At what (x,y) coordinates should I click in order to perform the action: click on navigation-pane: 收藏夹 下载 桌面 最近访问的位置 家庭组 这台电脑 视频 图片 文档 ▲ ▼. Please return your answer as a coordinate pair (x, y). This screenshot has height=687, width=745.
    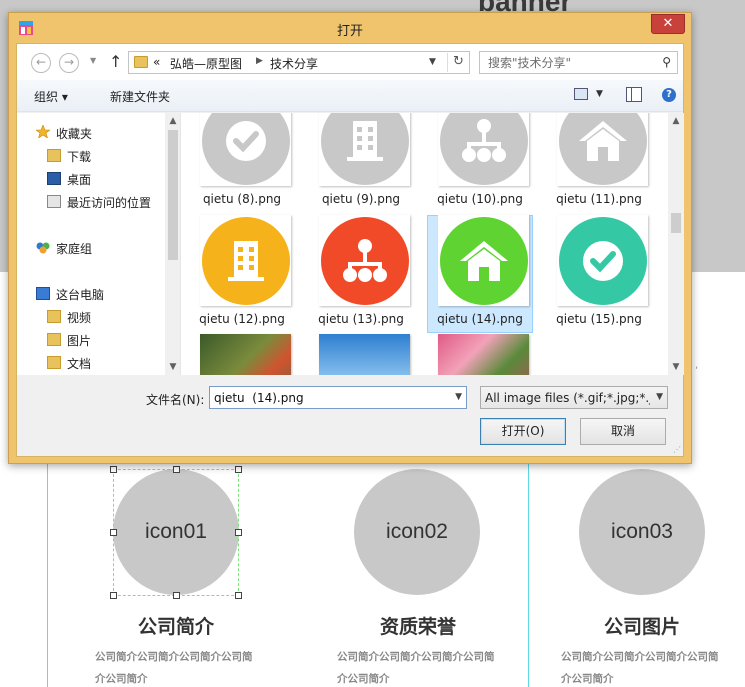
    Looking at the image, I should click on (99, 244).